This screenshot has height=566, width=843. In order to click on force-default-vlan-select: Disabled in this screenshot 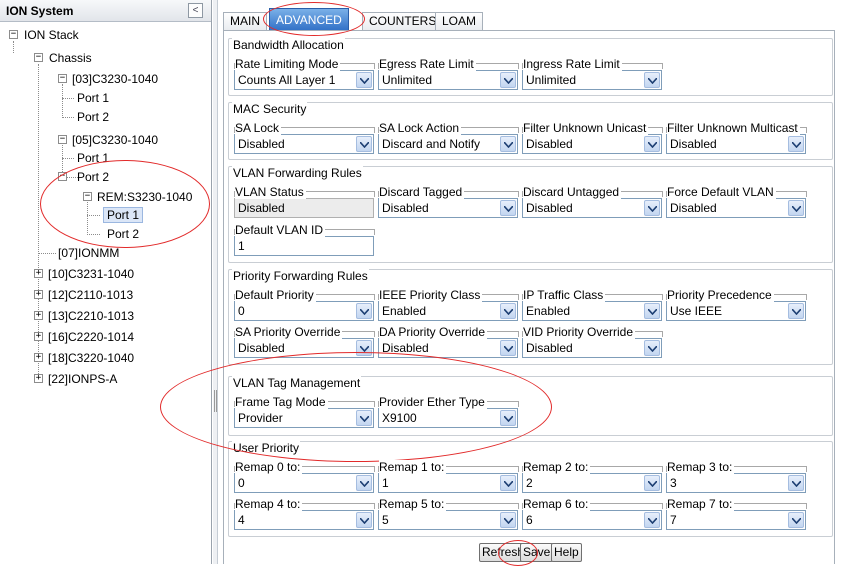, I will do `click(736, 208)`.